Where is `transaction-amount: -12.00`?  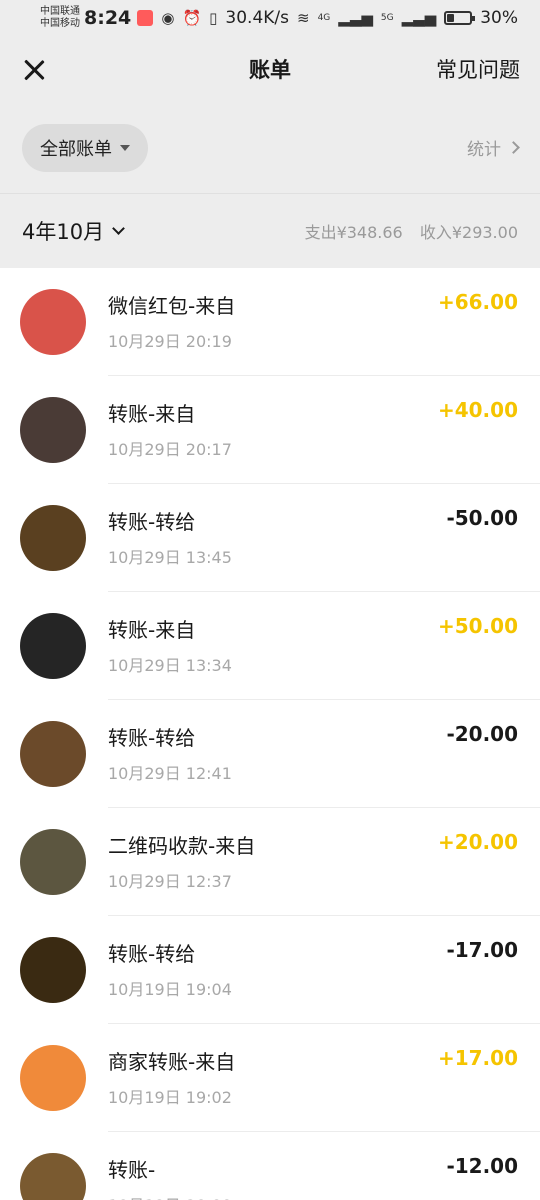
transaction-amount: -12.00 is located at coordinates (482, 1166).